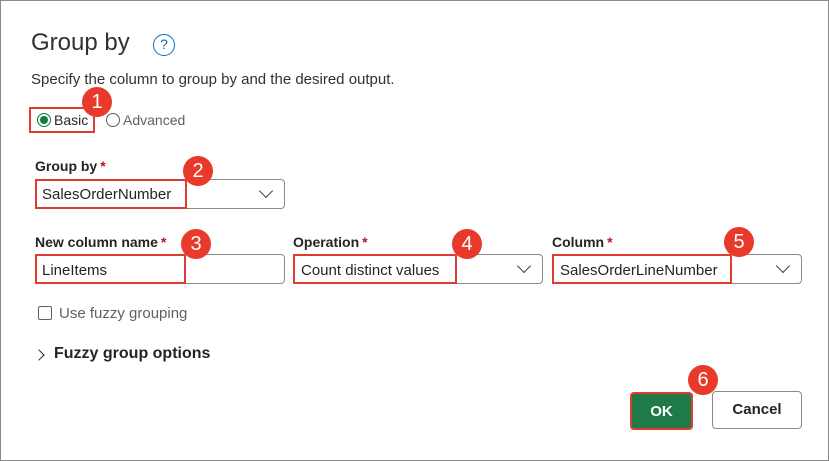 The image size is (829, 461). What do you see at coordinates (196, 244) in the screenshot?
I see `callout-3: 3` at bounding box center [196, 244].